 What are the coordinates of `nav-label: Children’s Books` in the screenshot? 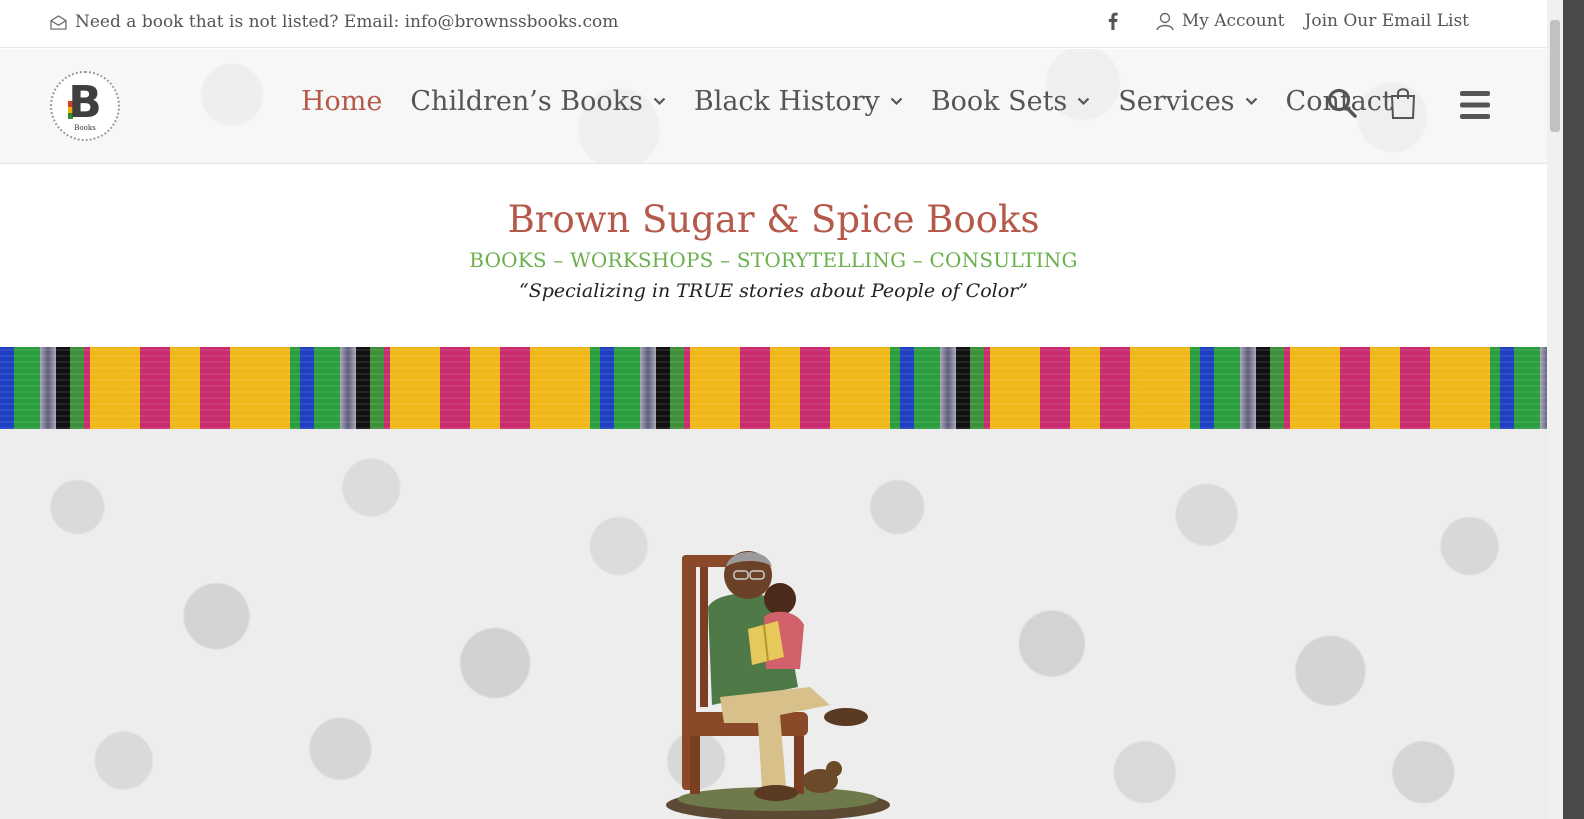 It's located at (526, 101).